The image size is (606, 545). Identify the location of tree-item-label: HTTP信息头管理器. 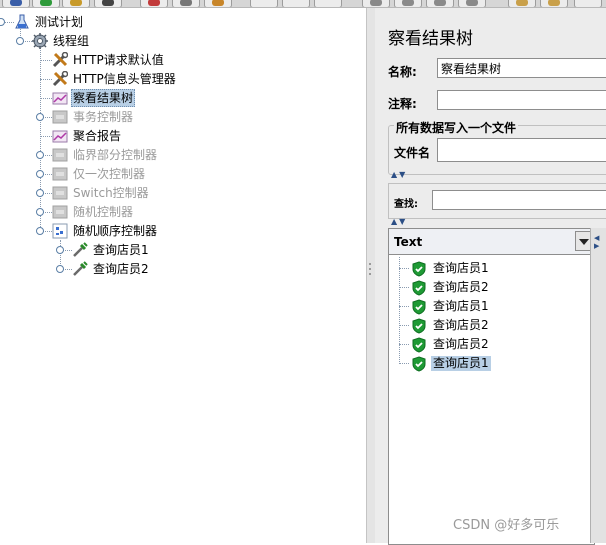
(124, 79).